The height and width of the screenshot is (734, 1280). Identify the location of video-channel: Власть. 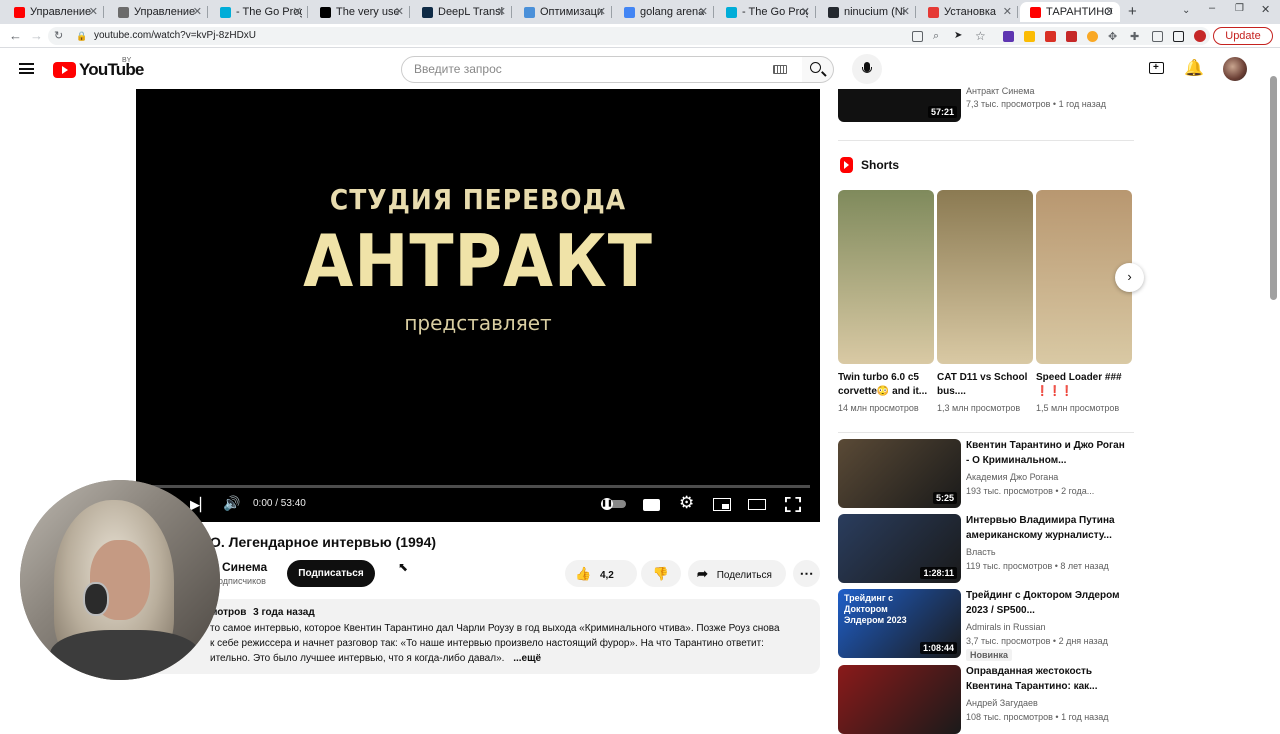
(981, 552).